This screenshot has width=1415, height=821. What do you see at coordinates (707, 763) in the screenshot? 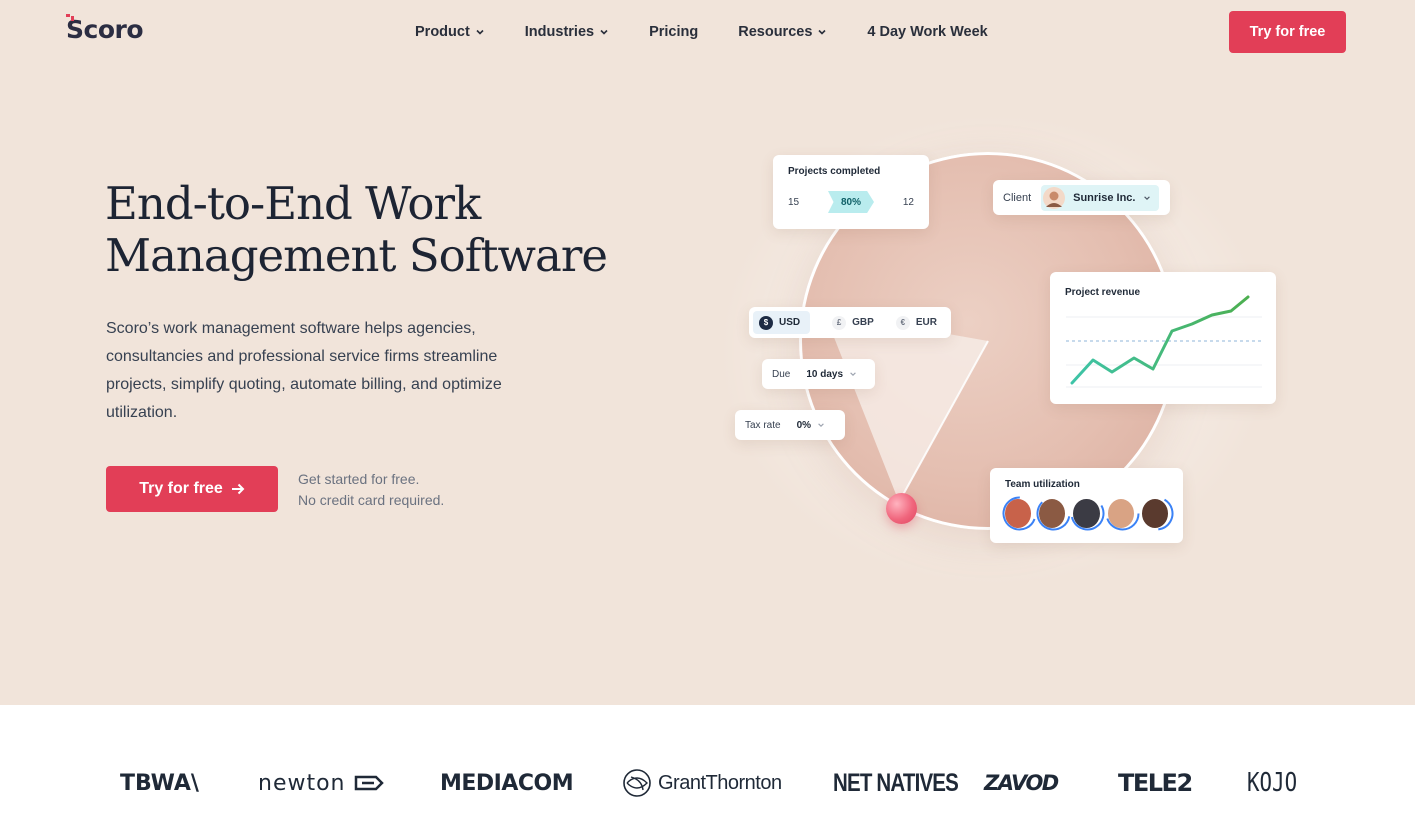
I see `customer-logos-strip` at bounding box center [707, 763].